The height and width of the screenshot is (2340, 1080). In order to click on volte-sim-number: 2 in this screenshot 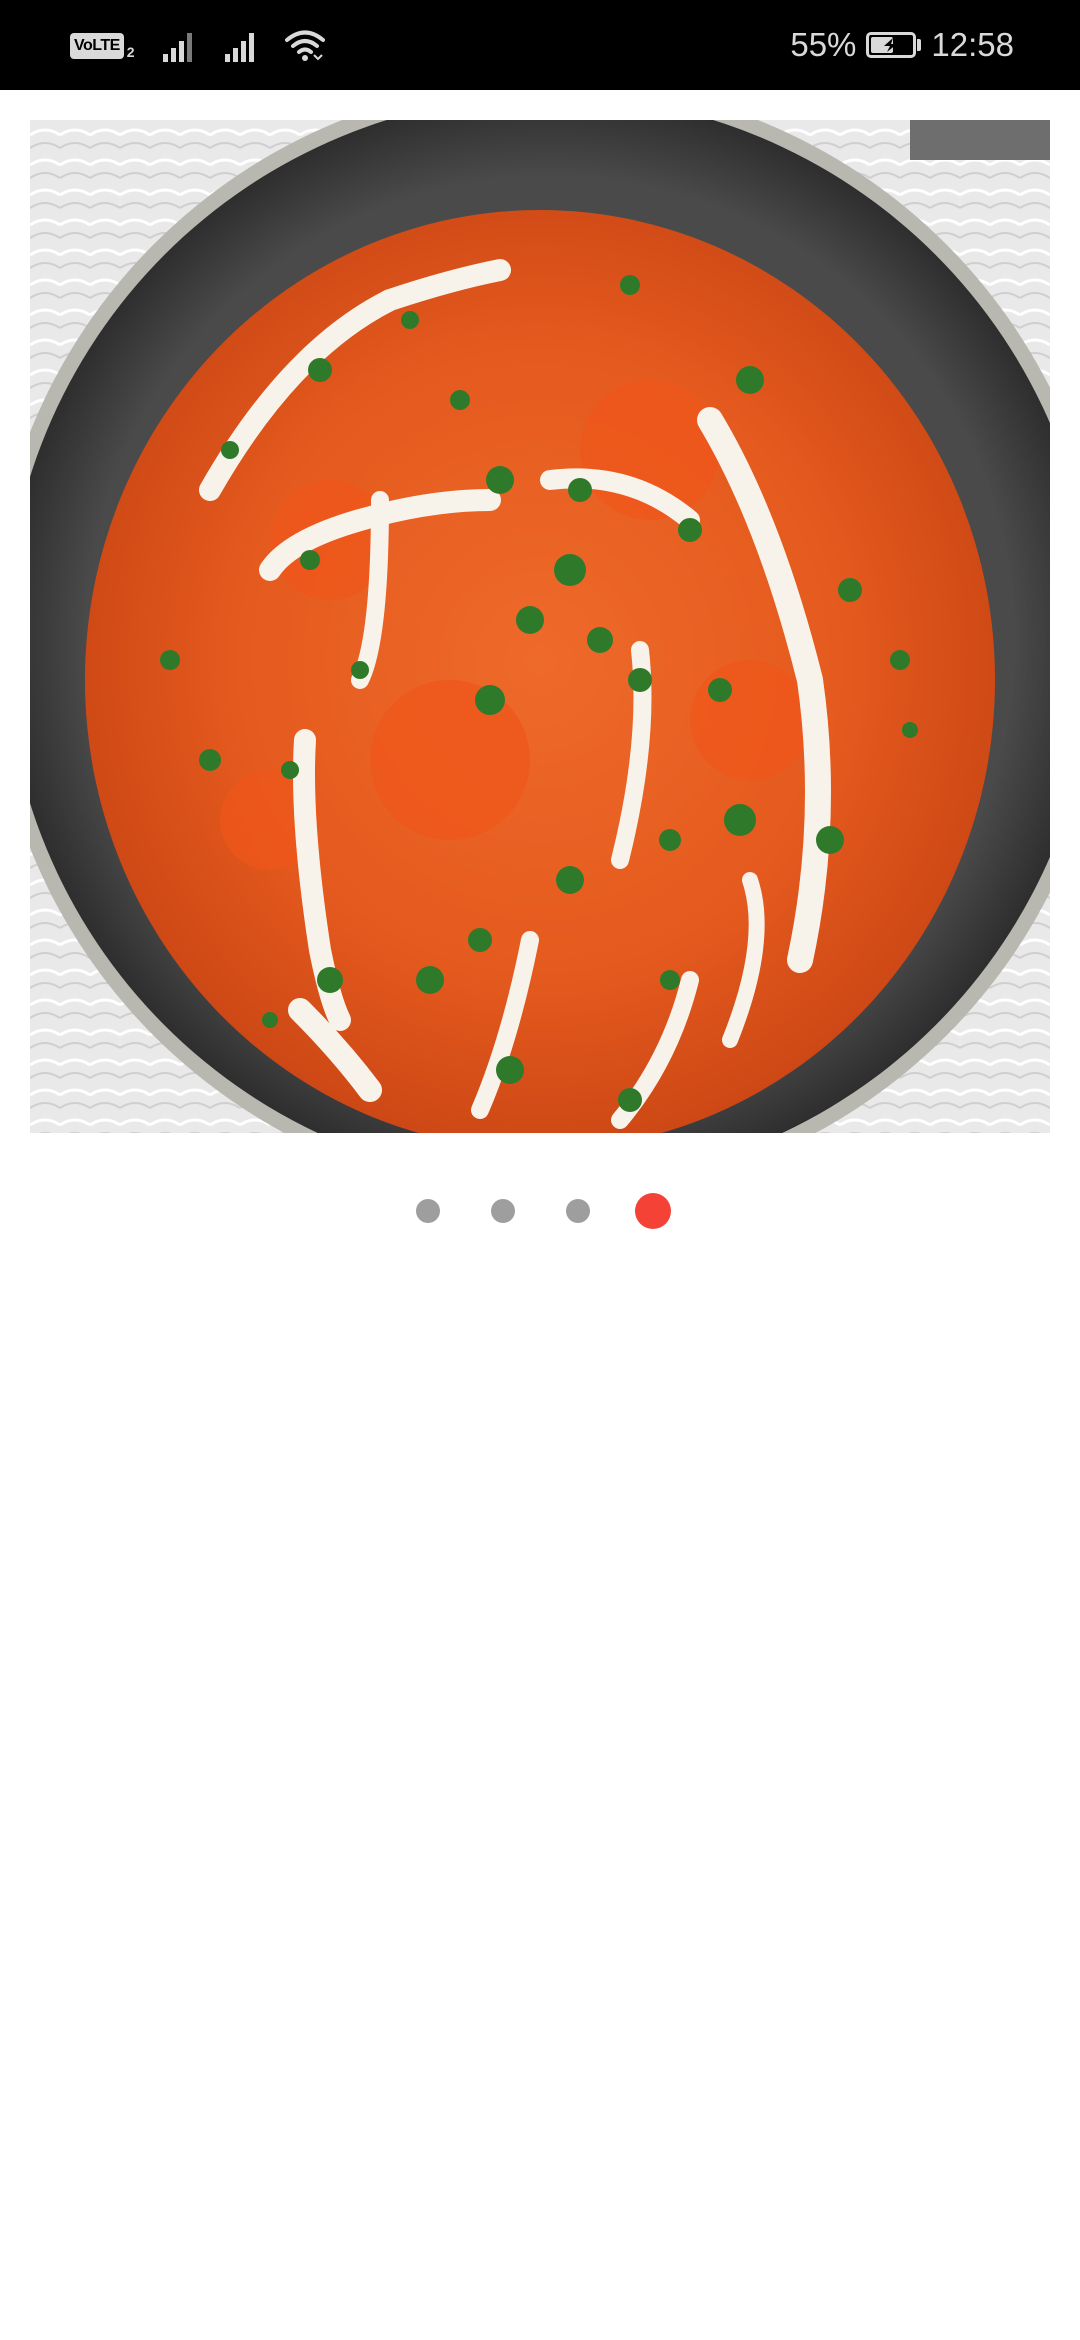, I will do `click(130, 52)`.